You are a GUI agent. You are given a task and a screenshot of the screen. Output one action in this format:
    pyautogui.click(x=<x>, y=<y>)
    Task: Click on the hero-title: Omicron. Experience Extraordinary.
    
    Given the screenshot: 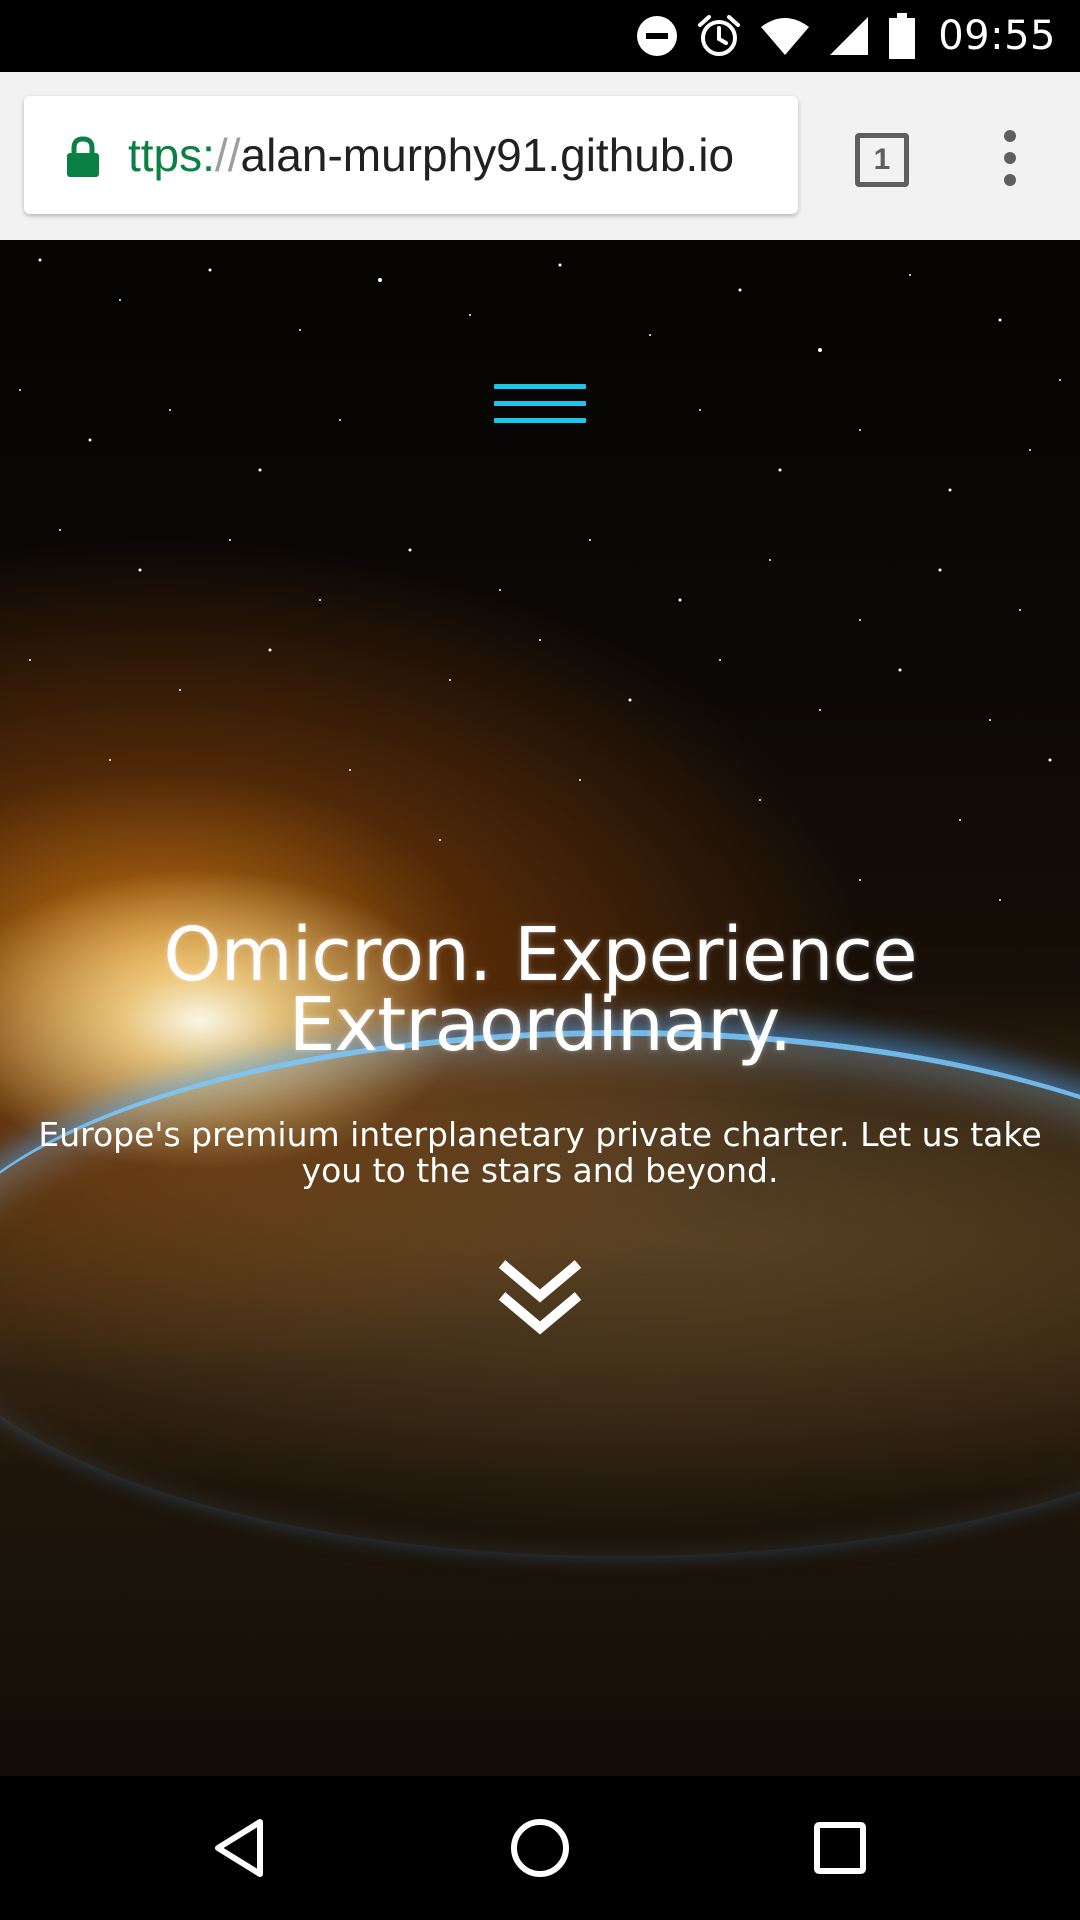 What is the action you would take?
    pyautogui.click(x=540, y=990)
    